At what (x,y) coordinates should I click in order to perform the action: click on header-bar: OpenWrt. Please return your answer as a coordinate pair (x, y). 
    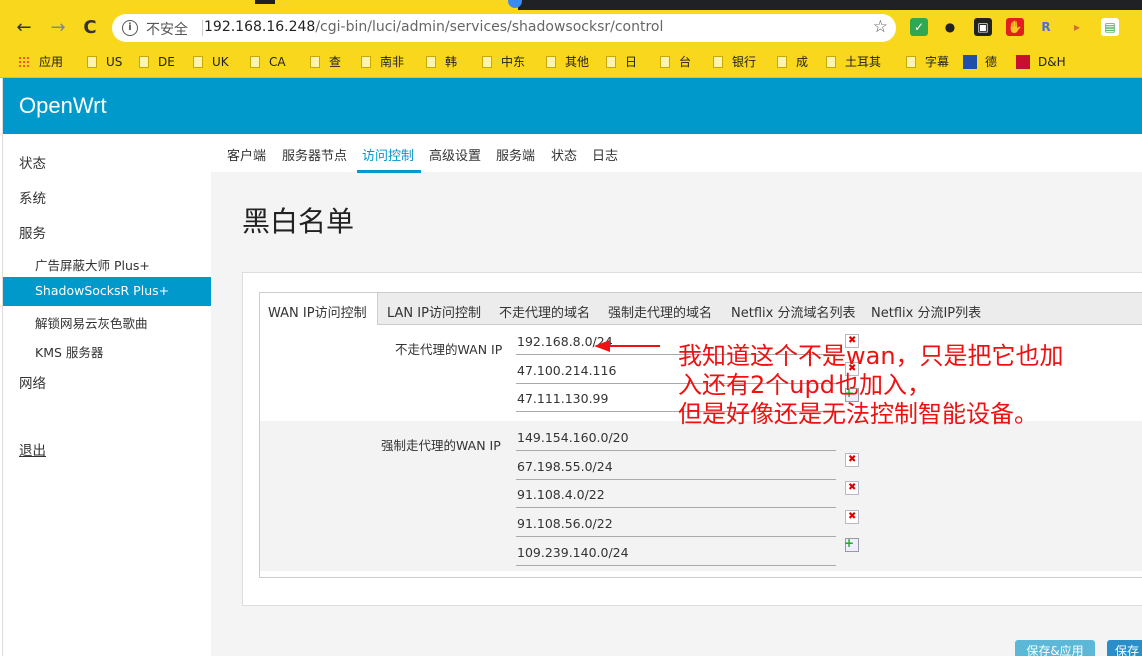
    Looking at the image, I should click on (572, 106).